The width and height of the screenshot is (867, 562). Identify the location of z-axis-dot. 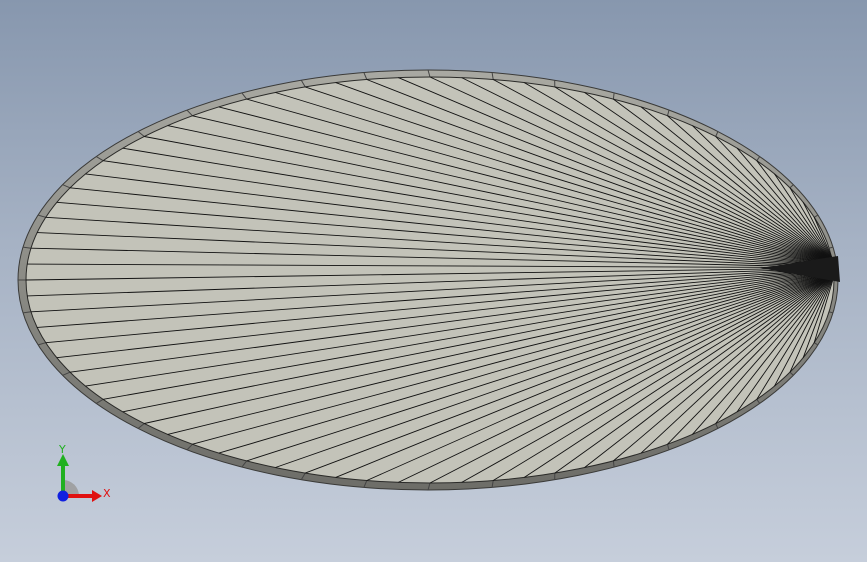
(63, 496).